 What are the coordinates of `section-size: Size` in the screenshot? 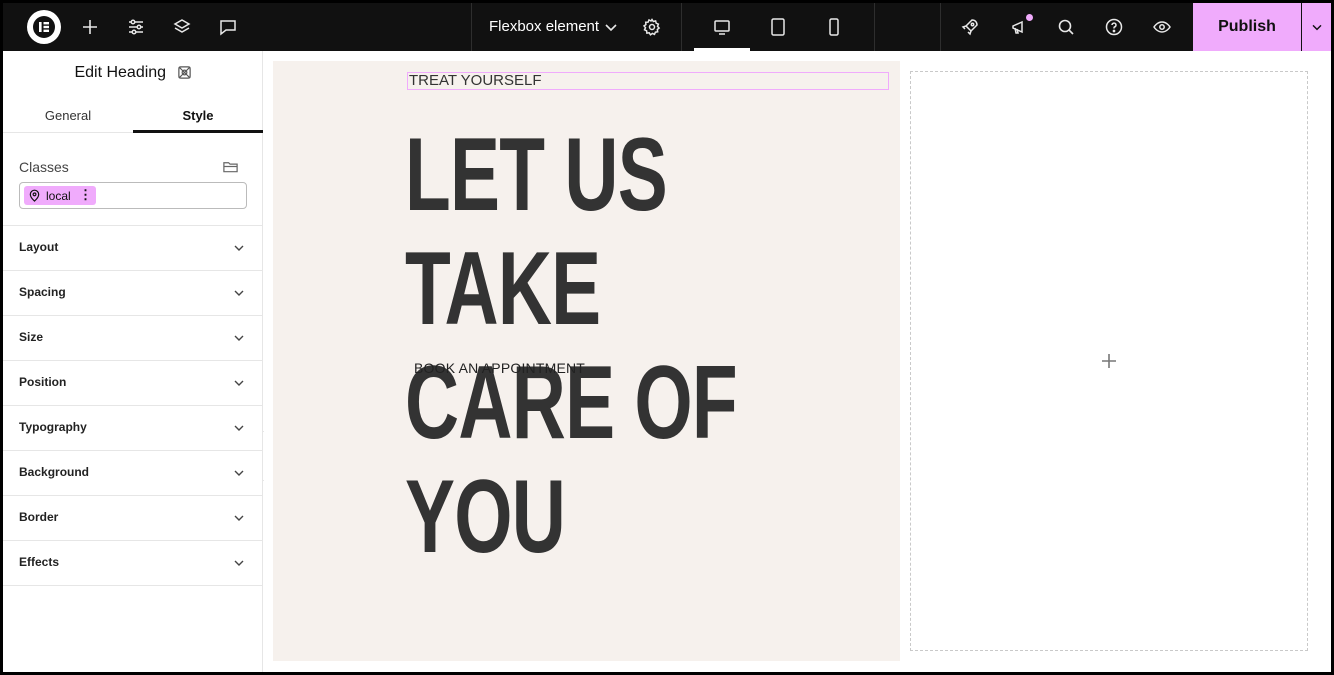 It's located at (133, 337).